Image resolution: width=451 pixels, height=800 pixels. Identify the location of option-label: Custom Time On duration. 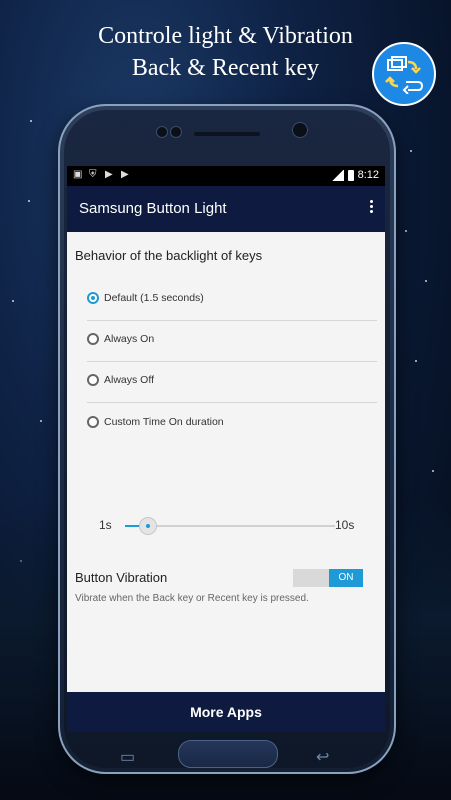
(164, 422).